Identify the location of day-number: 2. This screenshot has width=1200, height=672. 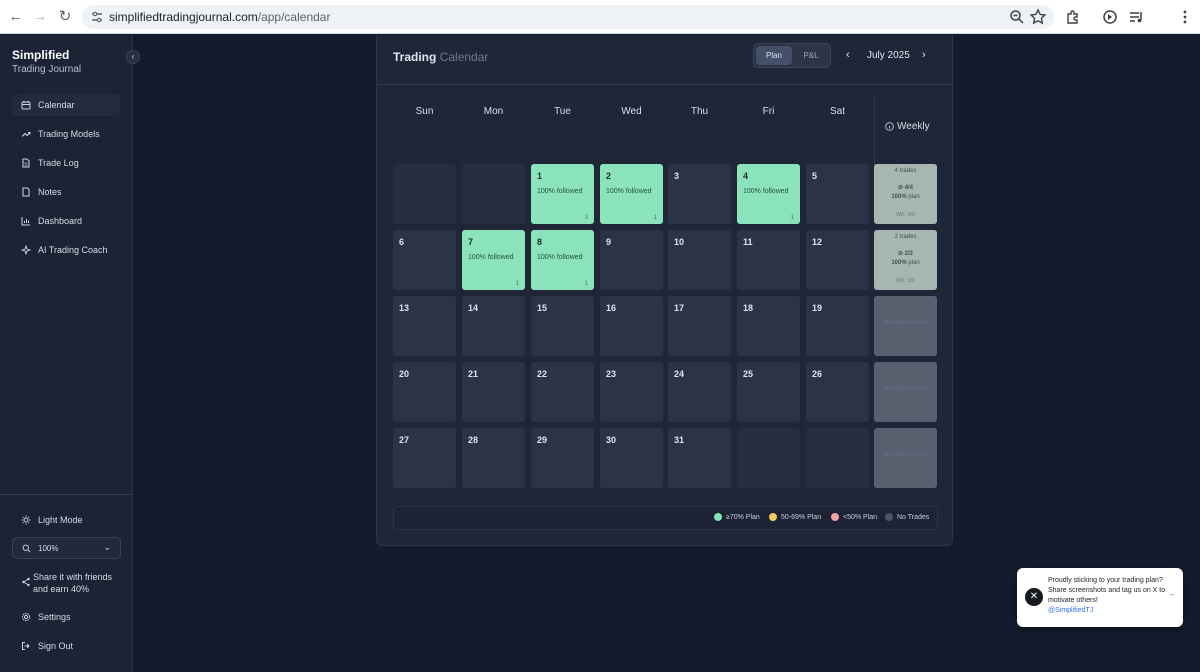
(609, 176).